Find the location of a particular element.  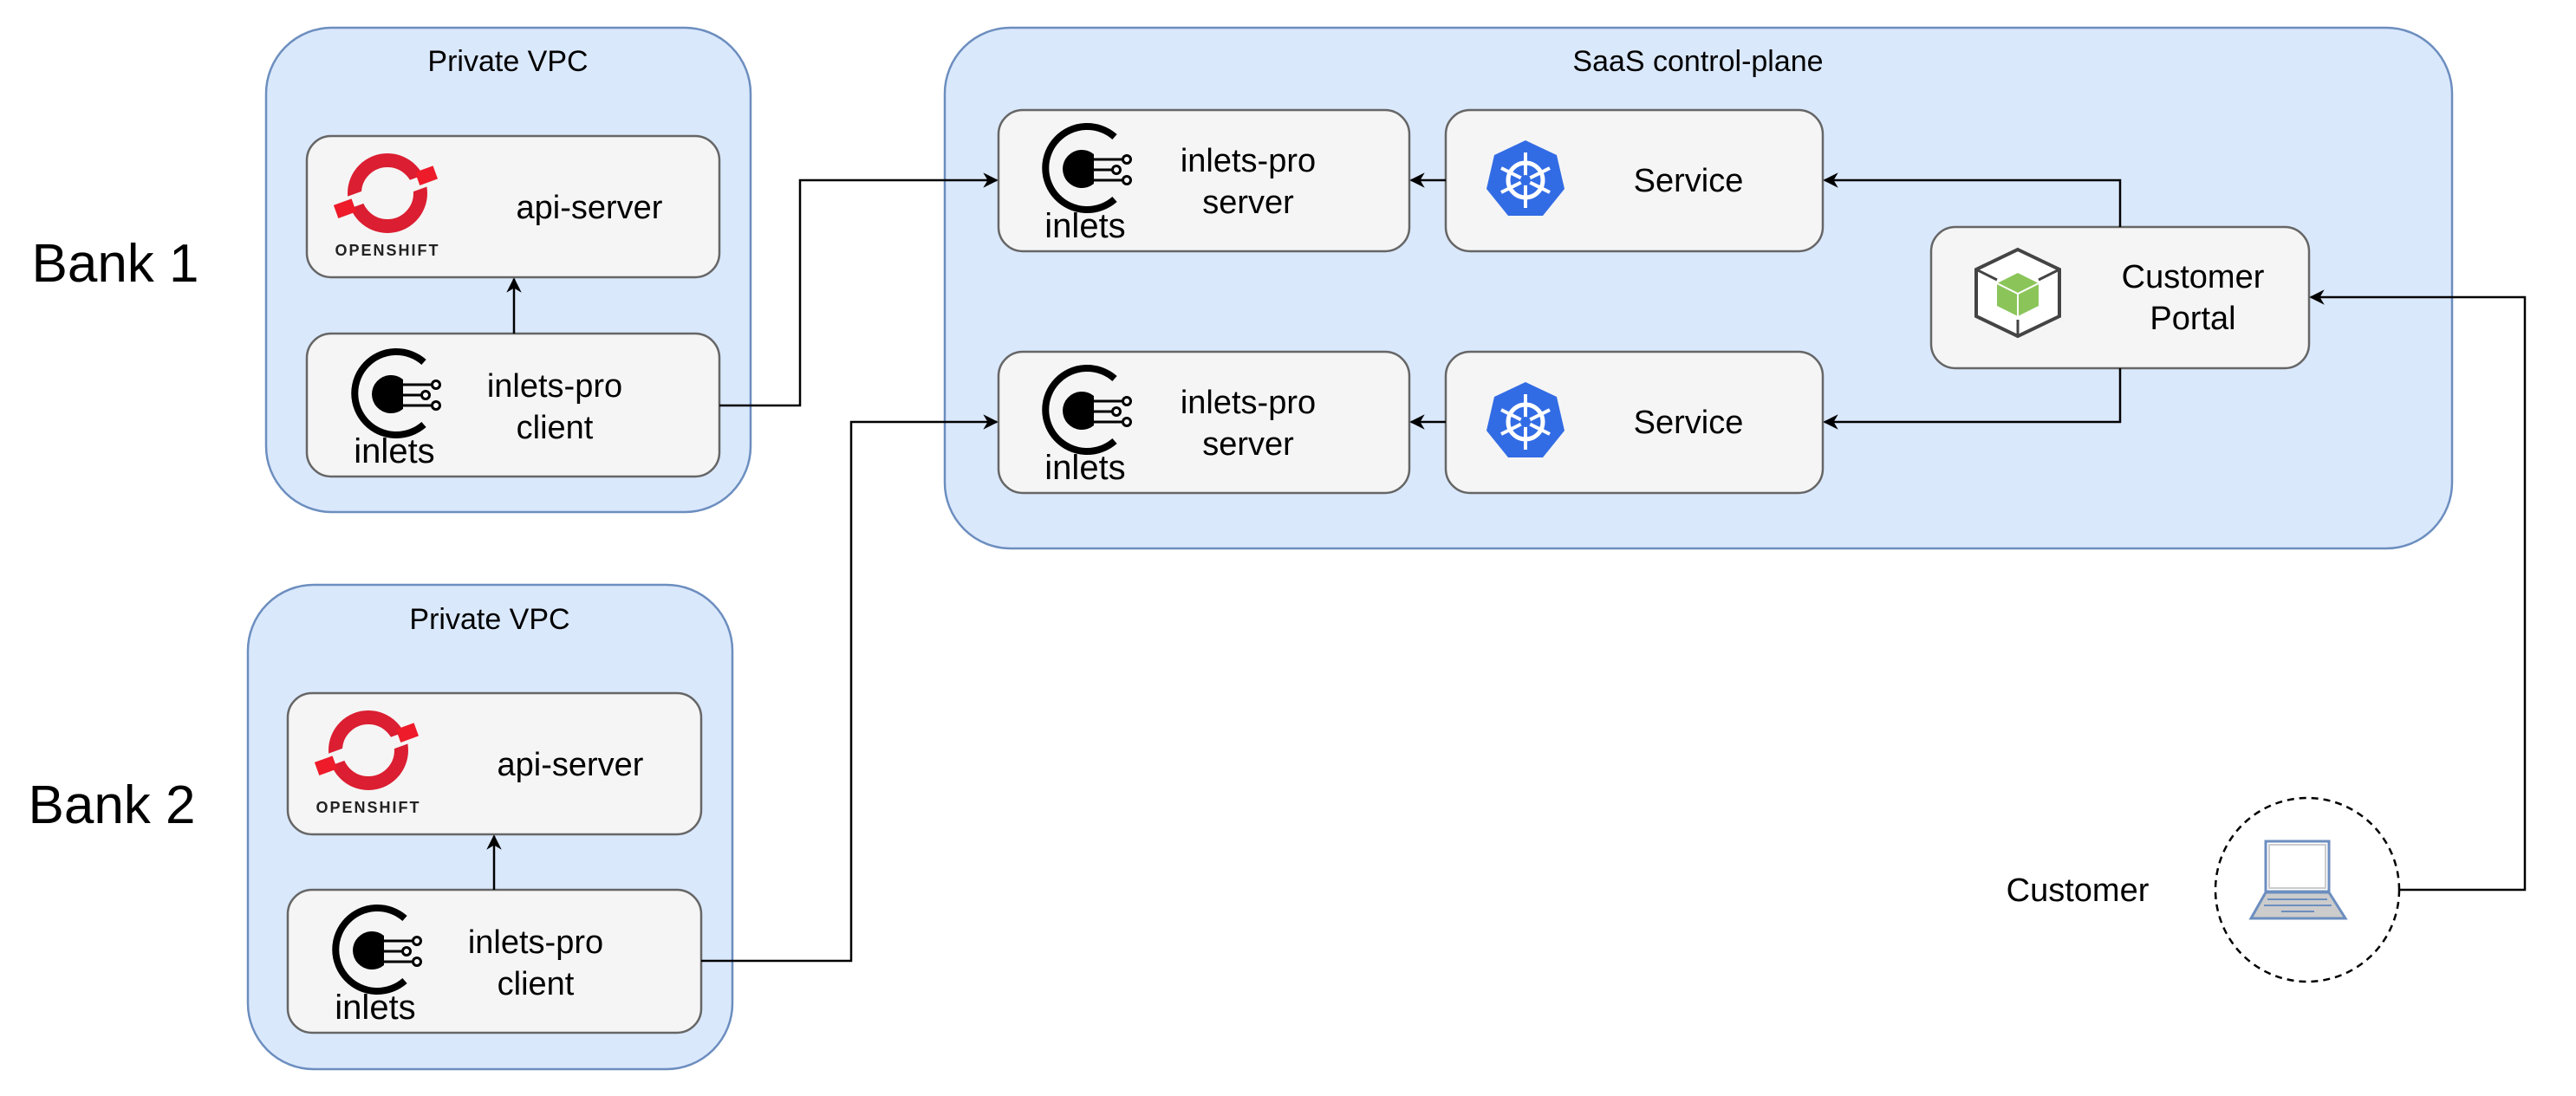

vpc-1-title: Private VPC is located at coordinates (507, 61).